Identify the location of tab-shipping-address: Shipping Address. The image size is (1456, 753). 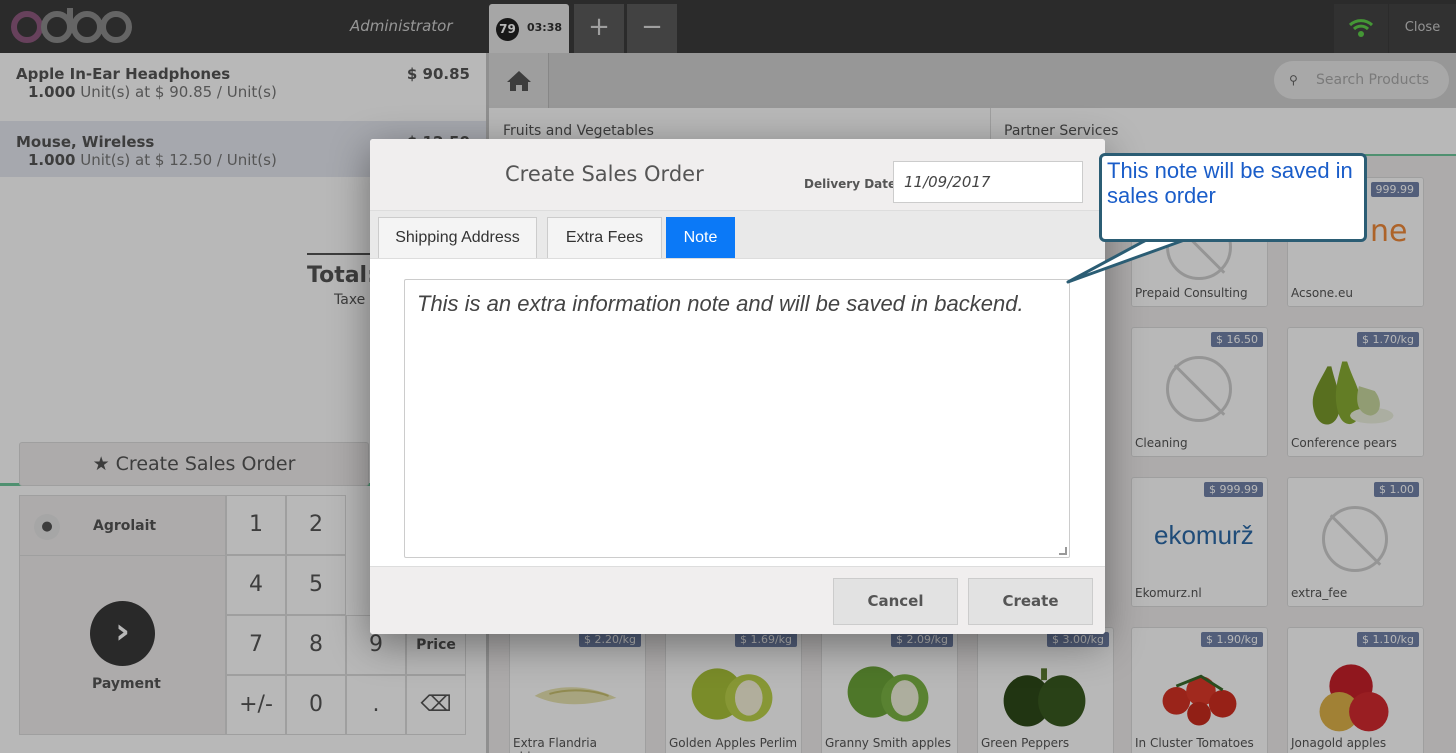
(457, 237).